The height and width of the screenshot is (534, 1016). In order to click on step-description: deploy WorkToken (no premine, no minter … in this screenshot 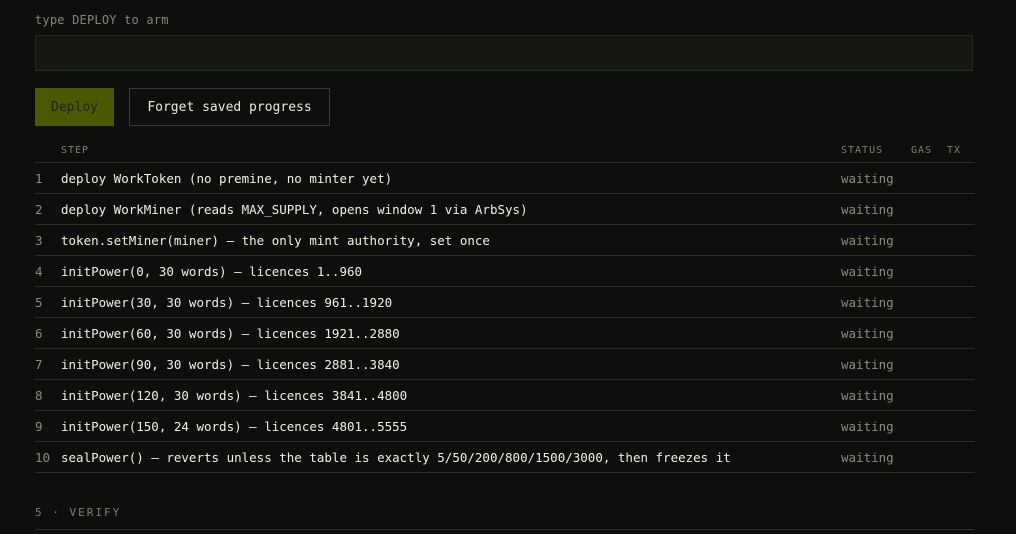, I will do `click(451, 178)`.